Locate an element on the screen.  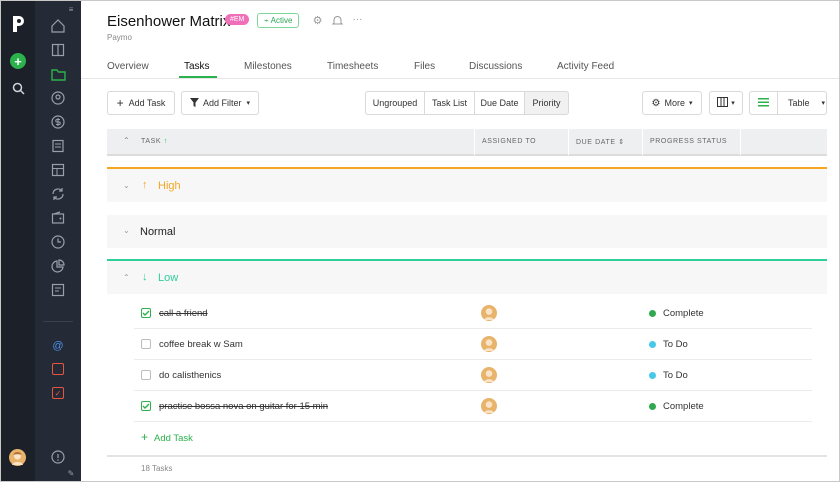
pulse-icon: ⌁ is located at coordinates (267, 20).